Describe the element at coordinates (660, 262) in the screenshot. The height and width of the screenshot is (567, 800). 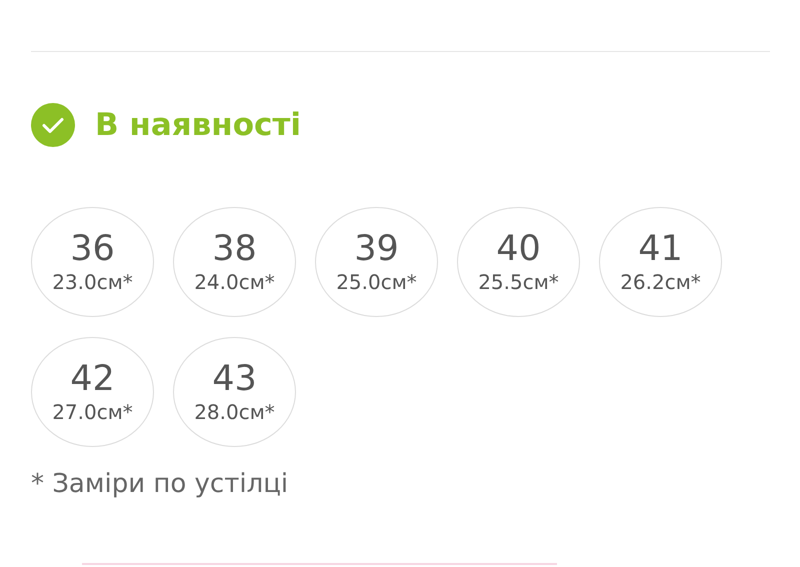
I see `size-option: 41 26.2см*` at that location.